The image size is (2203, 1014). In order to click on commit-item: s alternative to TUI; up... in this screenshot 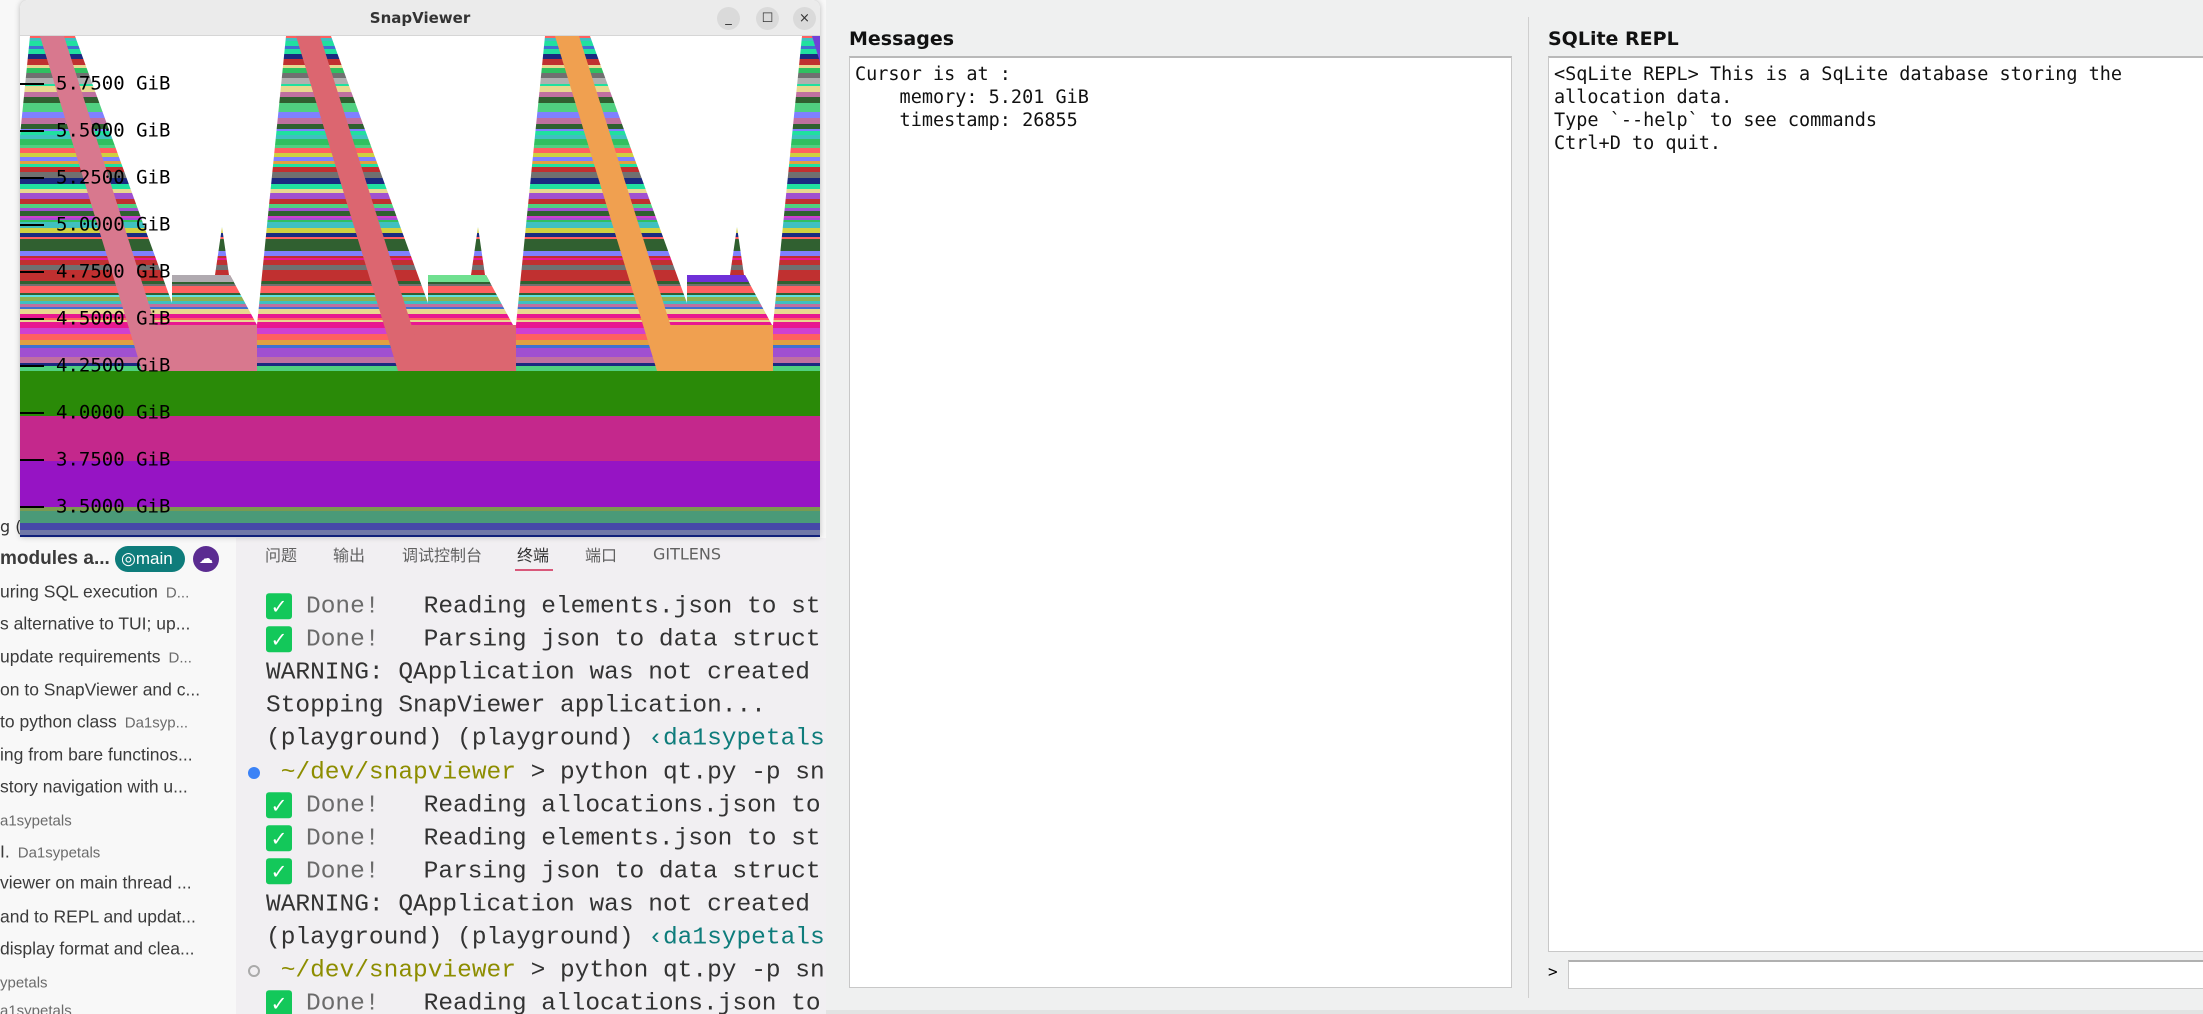, I will do `click(95, 624)`.